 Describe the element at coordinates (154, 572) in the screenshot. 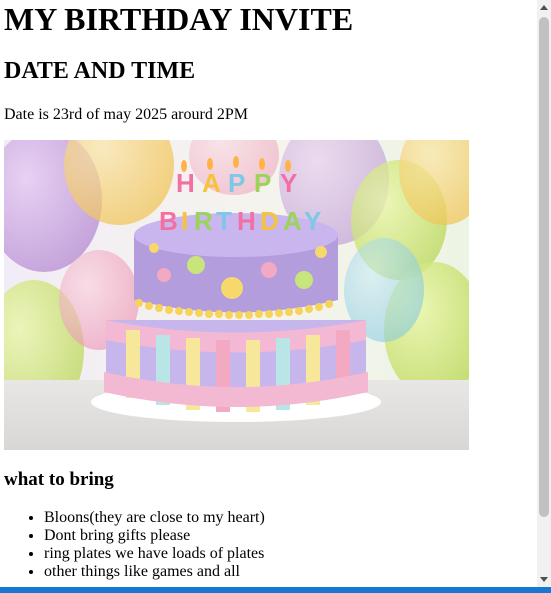

I see `list-item: other things like games and all` at that location.